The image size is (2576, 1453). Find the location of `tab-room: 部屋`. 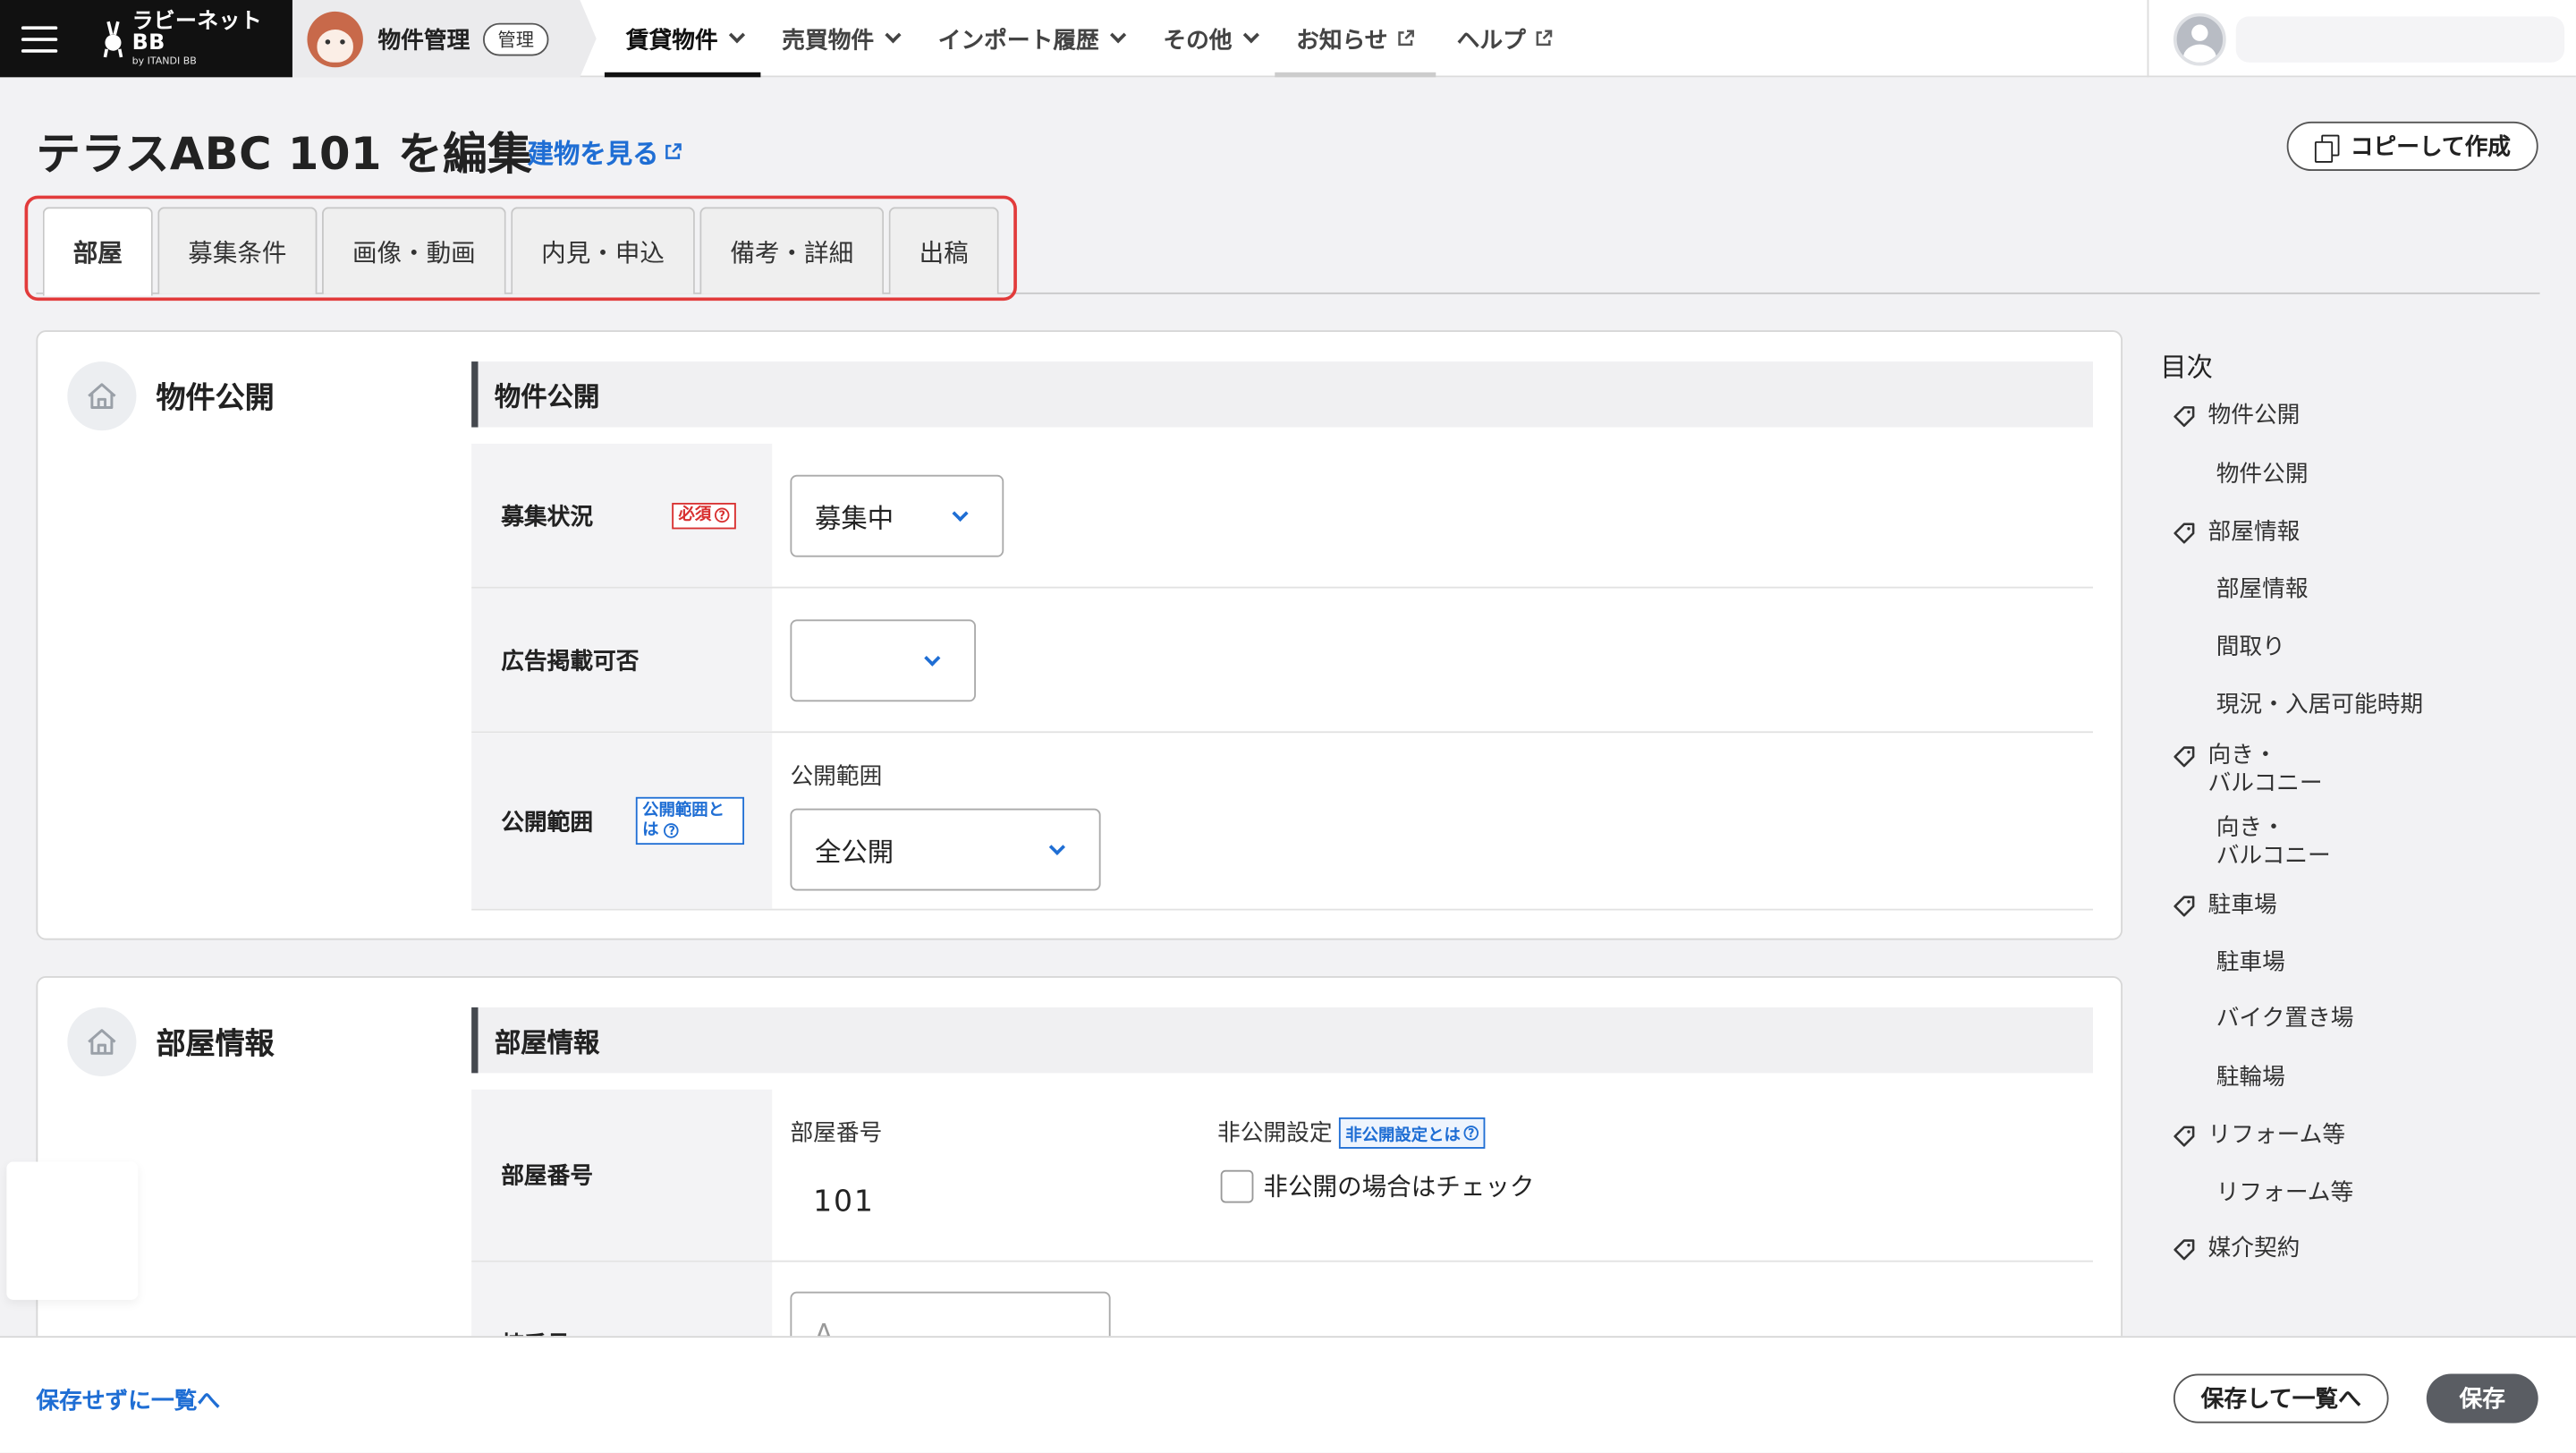

tab-room: 部屋 is located at coordinates (97, 251).